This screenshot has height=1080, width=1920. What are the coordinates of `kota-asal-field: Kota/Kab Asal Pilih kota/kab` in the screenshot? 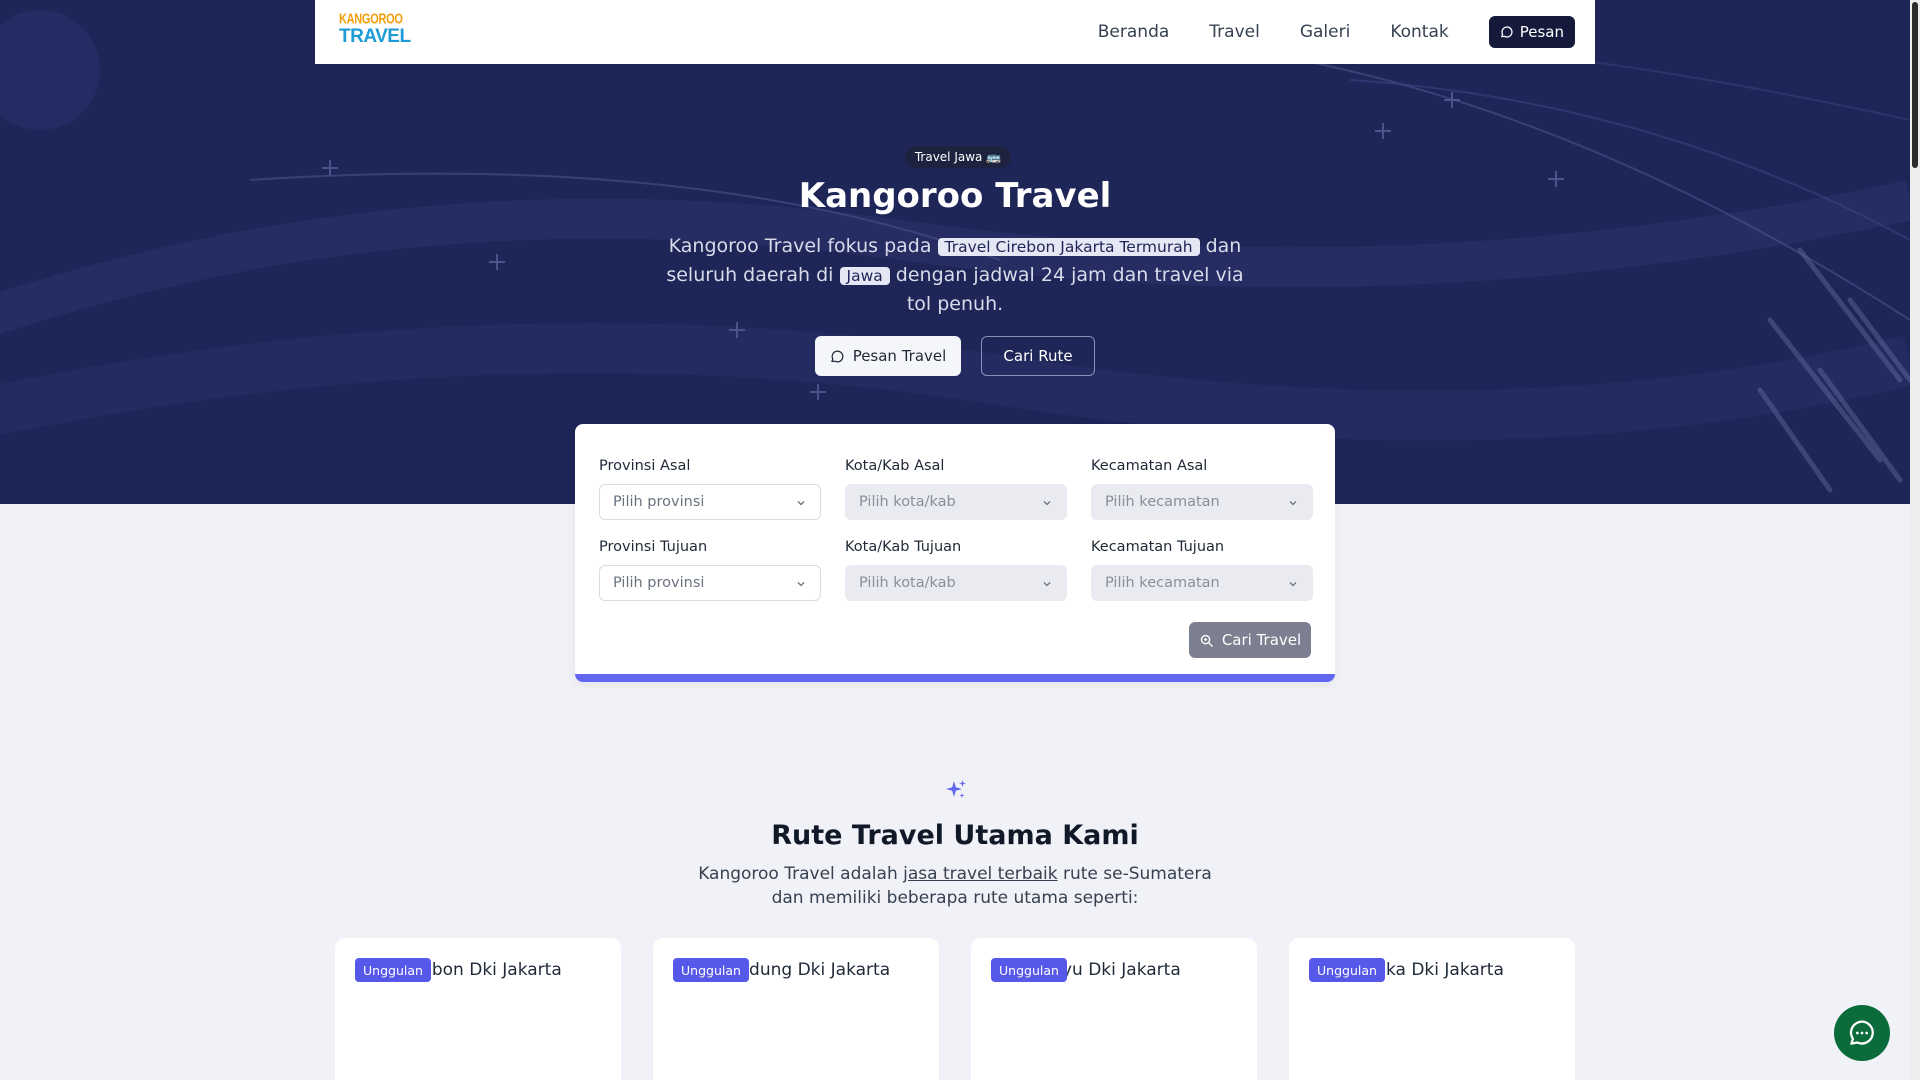 It's located at (956, 489).